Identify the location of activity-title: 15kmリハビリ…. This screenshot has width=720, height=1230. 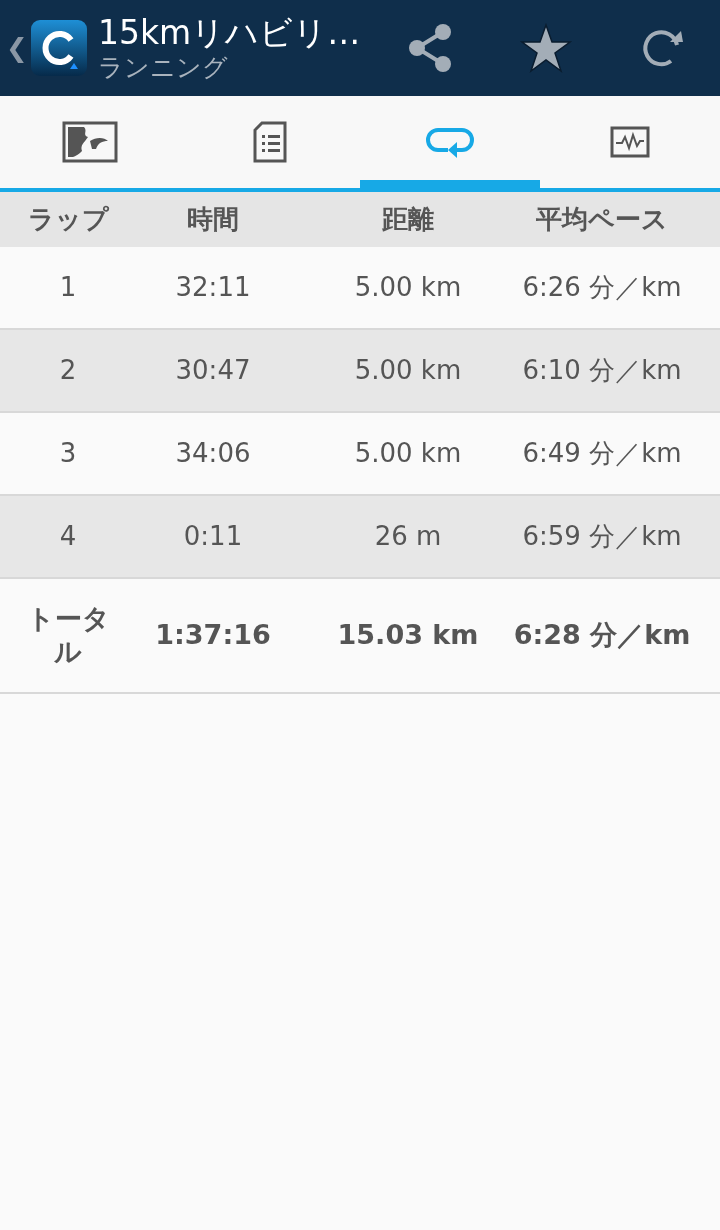
(230, 33).